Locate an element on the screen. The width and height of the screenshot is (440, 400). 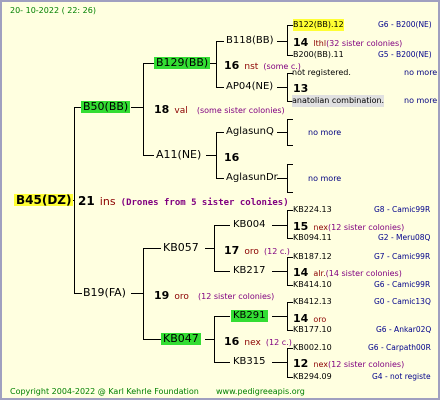
queen-kb315: KB315 is located at coordinates (249, 362).